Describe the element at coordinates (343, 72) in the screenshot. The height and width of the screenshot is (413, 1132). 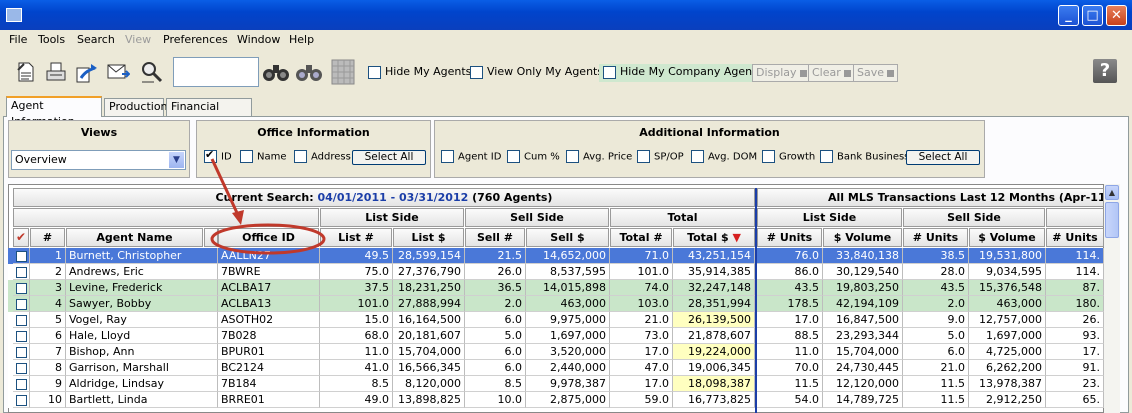
I see `grid-icon` at that location.